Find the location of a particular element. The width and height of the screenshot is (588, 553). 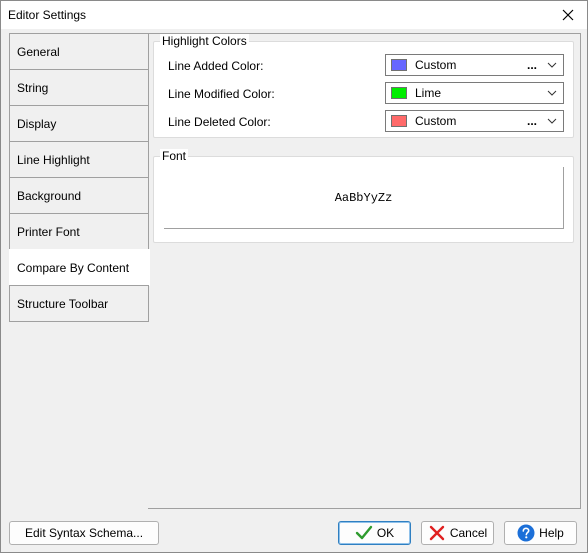

font-group: Font AaBbYyZz is located at coordinates (363, 196).